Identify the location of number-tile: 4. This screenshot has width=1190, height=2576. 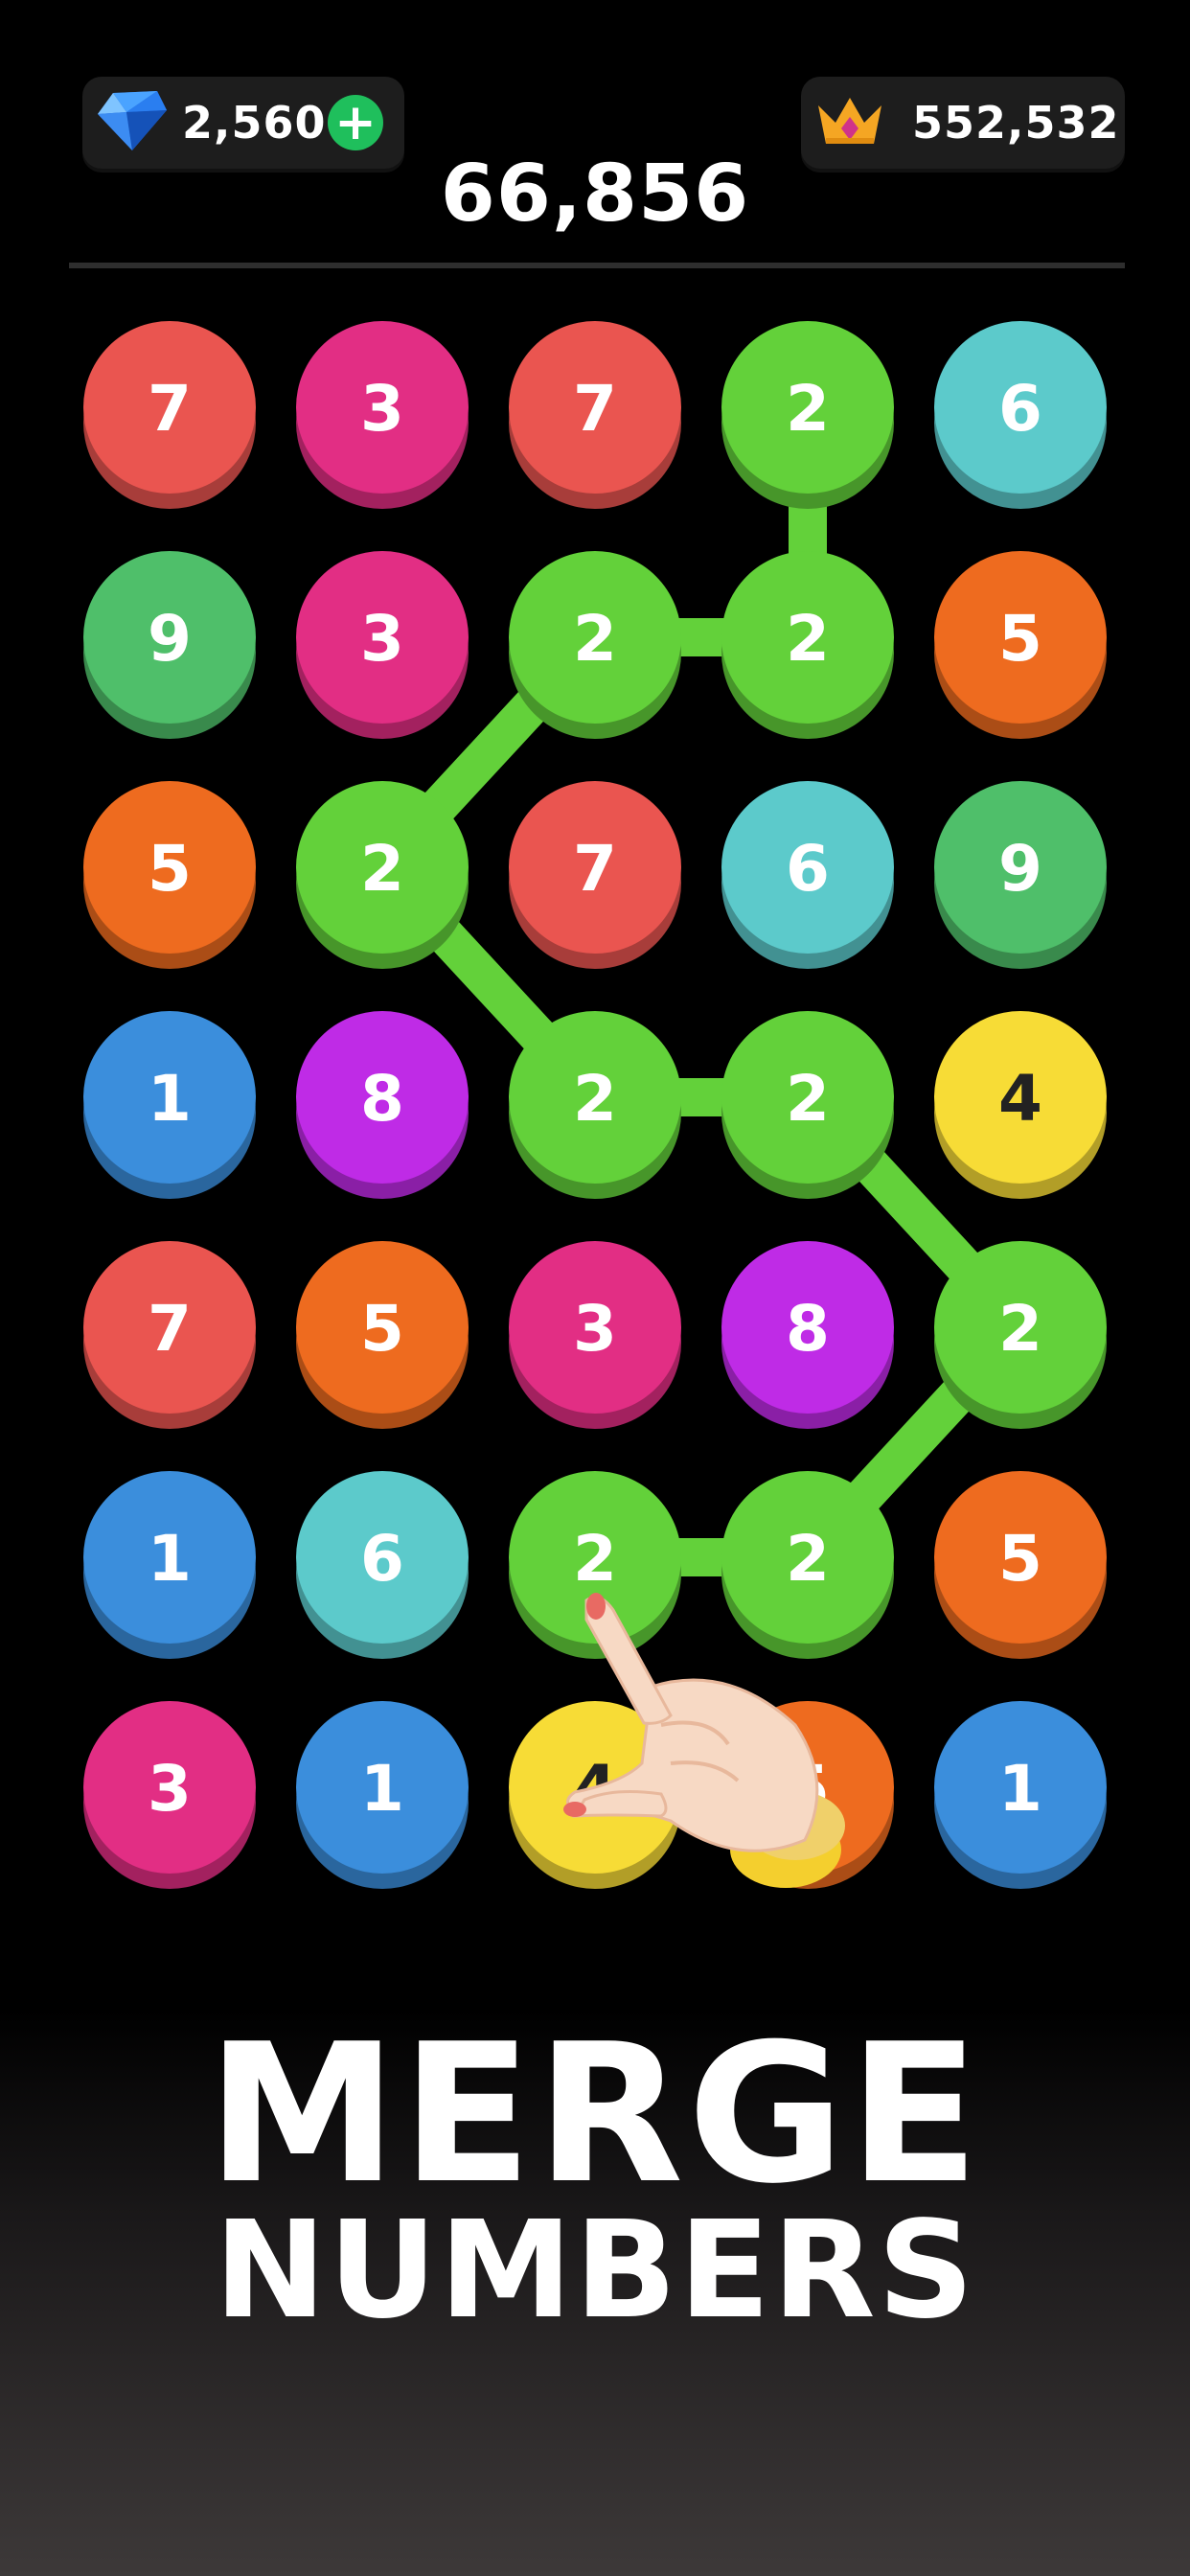
(1020, 1105).